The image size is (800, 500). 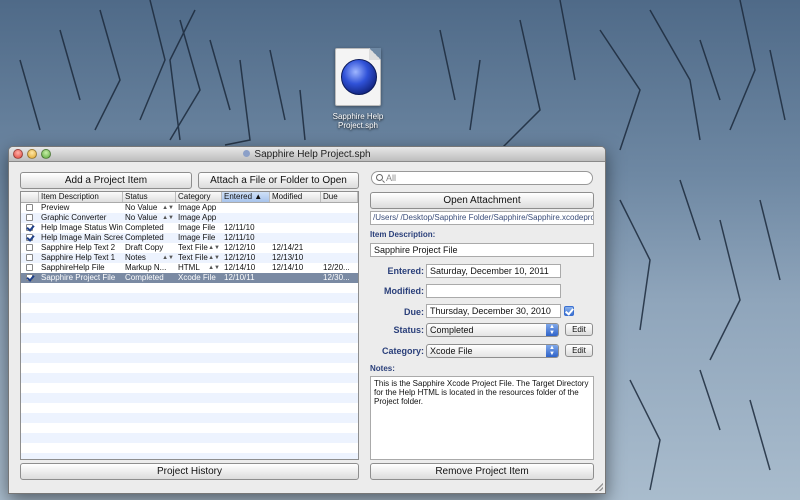 What do you see at coordinates (482, 200) in the screenshot?
I see `open-attachment-button: Open Attachment` at bounding box center [482, 200].